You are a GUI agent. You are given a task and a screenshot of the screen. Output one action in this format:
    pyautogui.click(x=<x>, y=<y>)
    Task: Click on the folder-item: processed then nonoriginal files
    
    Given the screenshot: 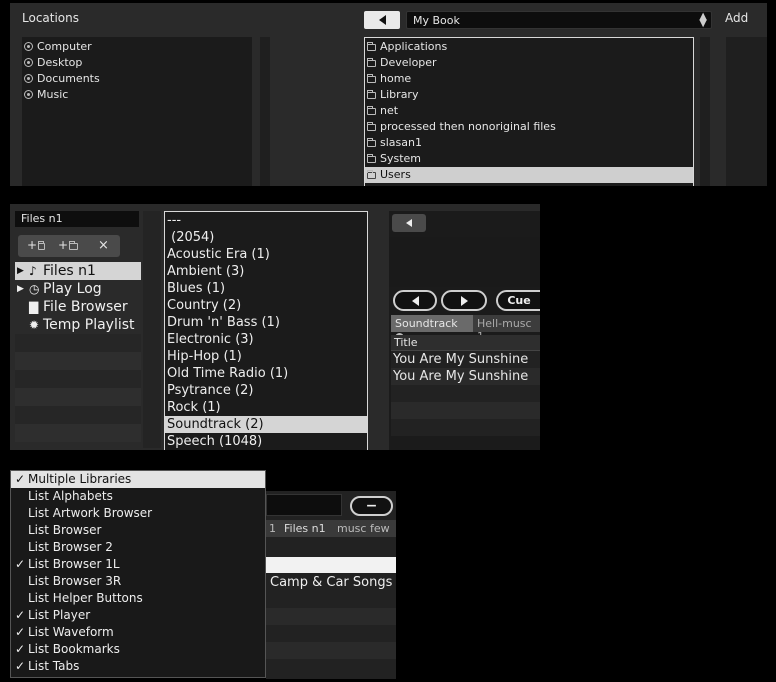 What is the action you would take?
    pyautogui.click(x=529, y=127)
    